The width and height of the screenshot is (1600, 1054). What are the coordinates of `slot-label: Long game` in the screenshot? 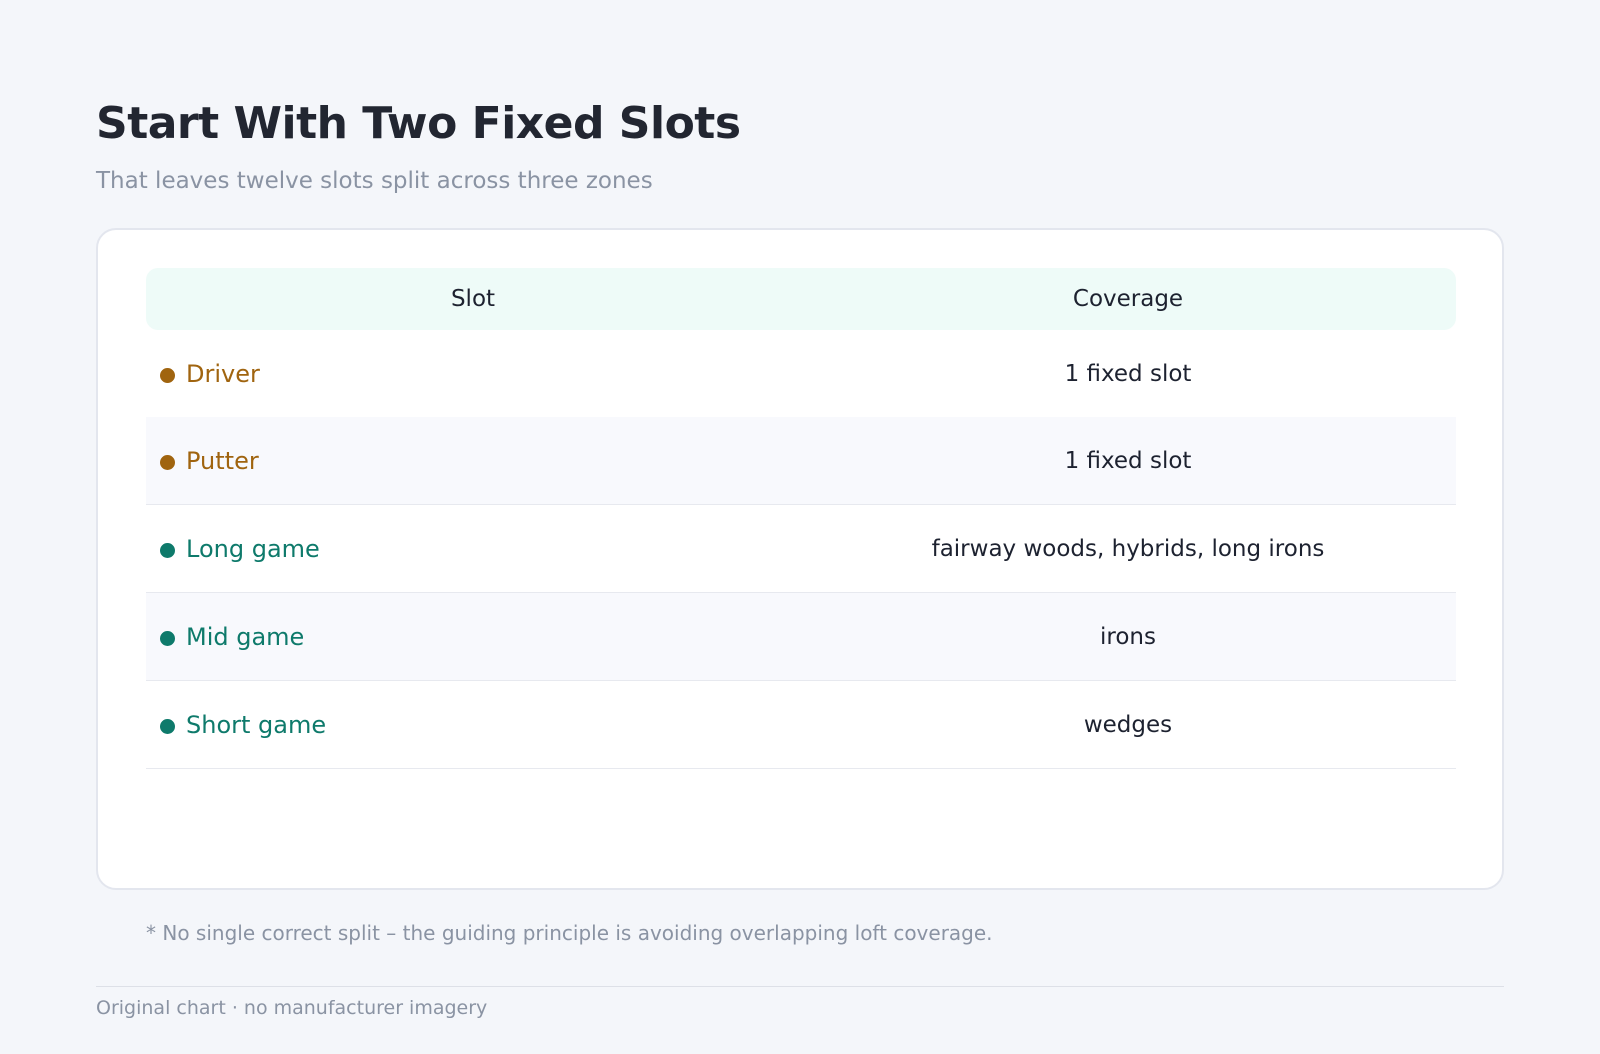 It's located at (253, 548).